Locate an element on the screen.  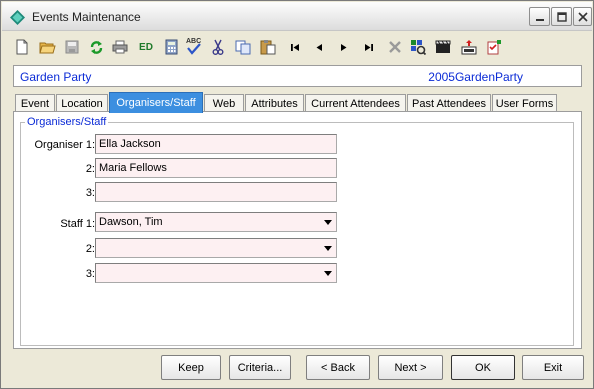
organiser2-label: 2: is located at coordinates (90, 169).